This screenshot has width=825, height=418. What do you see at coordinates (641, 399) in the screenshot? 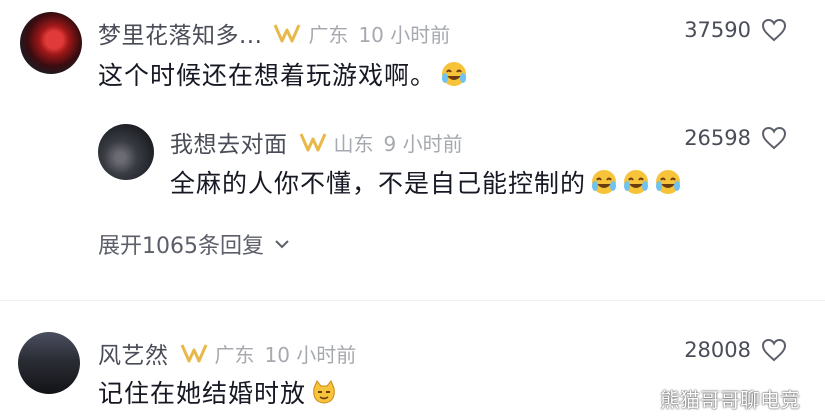
I see `weibo-logo-icon` at bounding box center [641, 399].